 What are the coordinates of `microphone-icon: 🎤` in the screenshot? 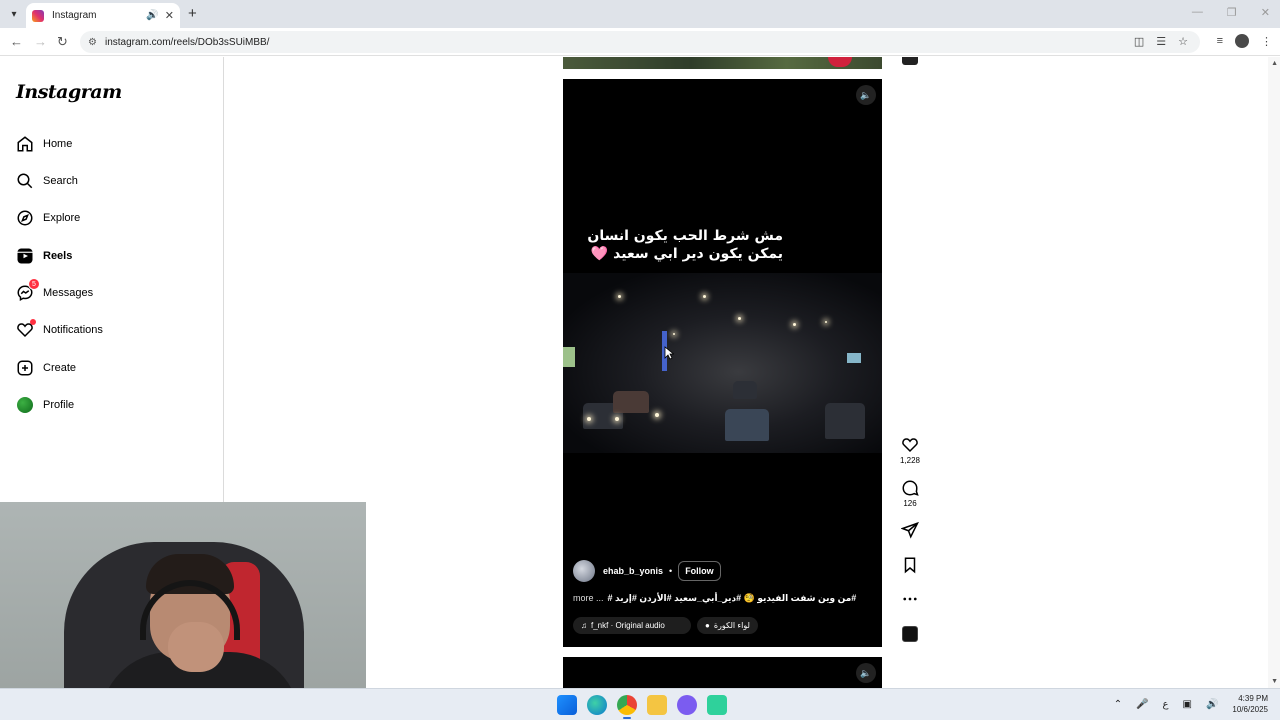 It's located at (1142, 704).